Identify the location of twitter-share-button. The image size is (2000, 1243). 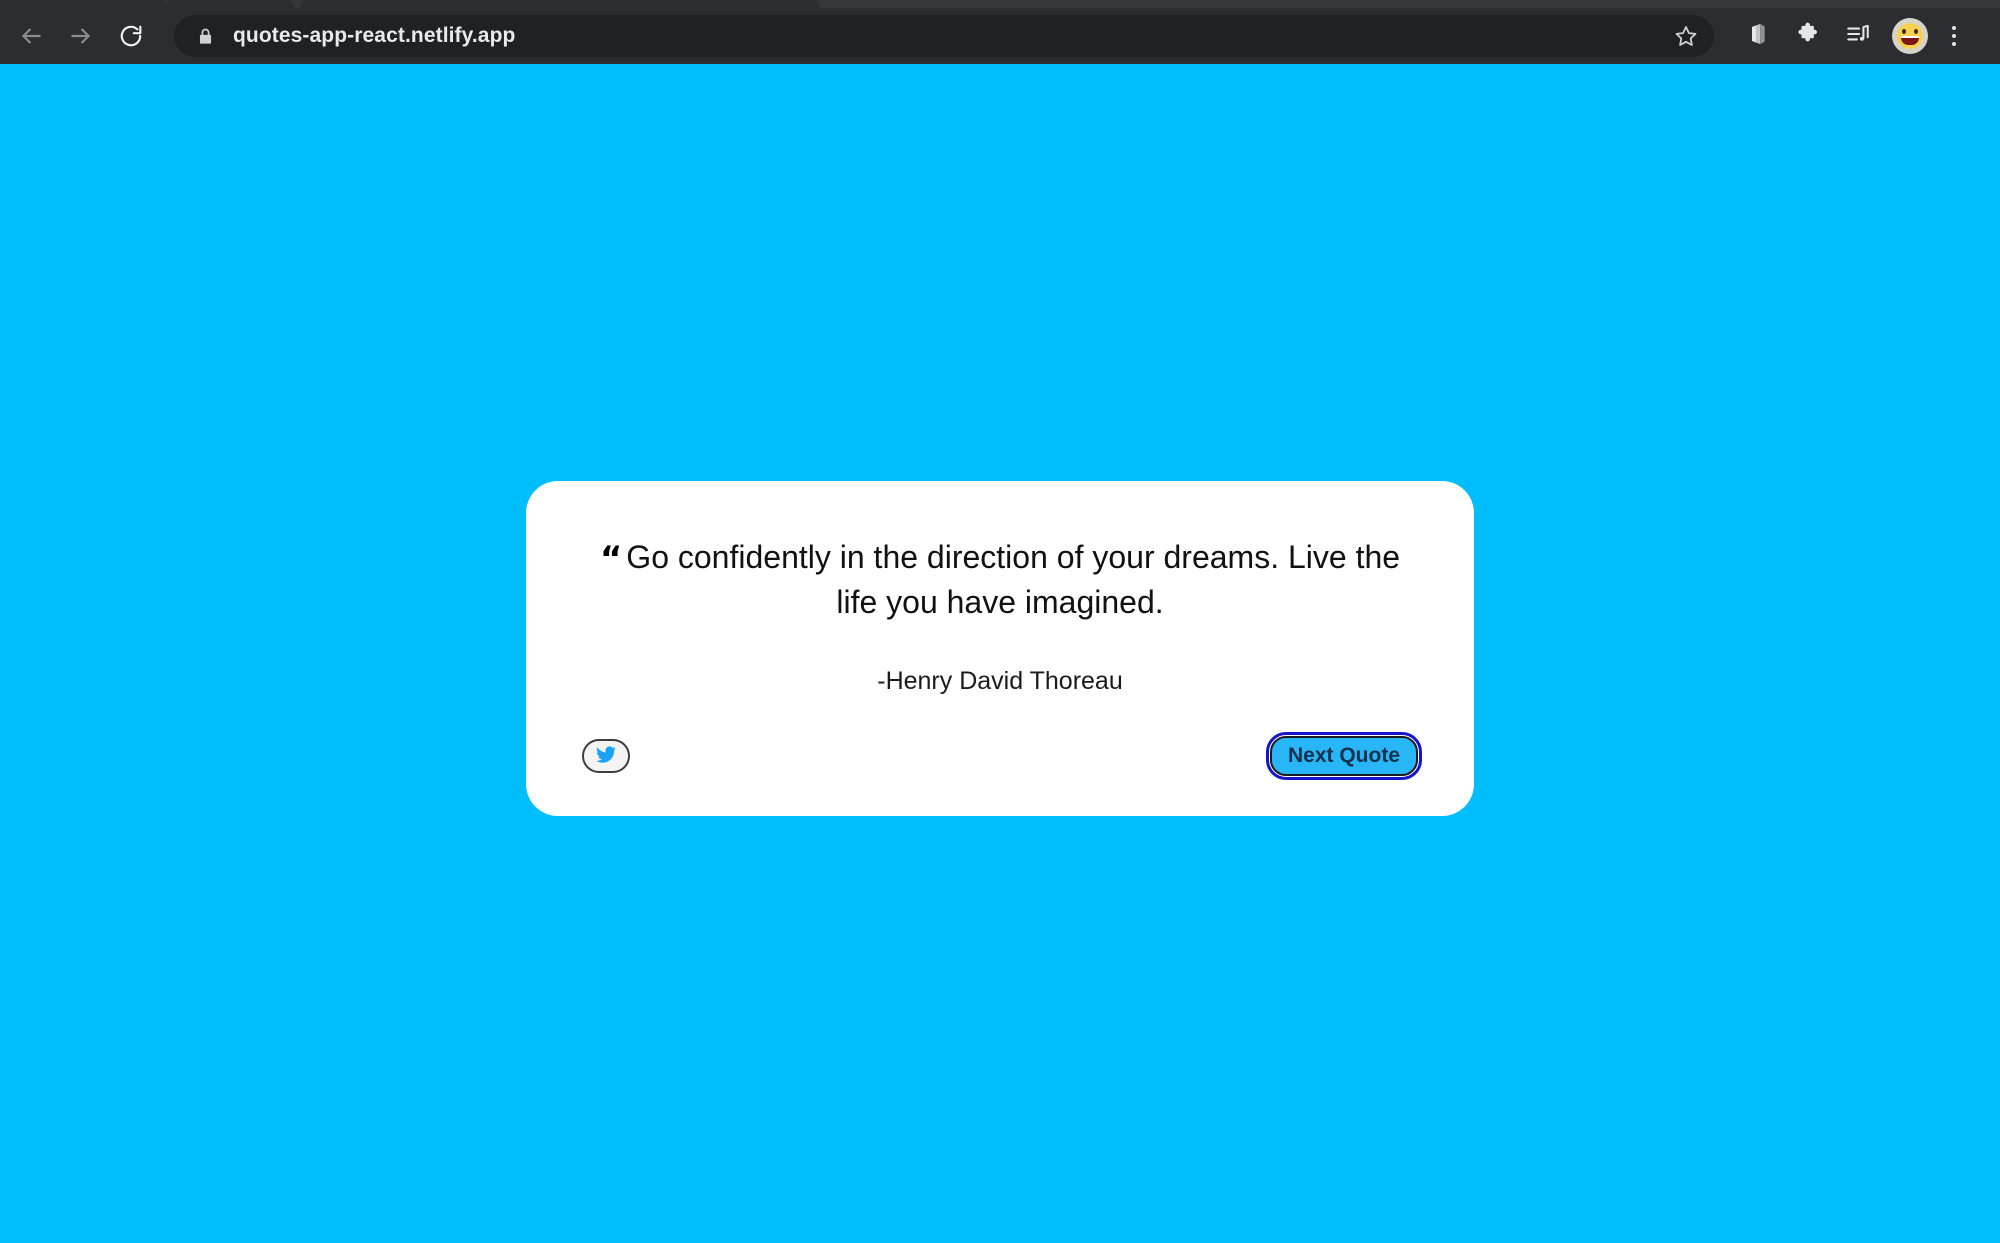
(606, 755).